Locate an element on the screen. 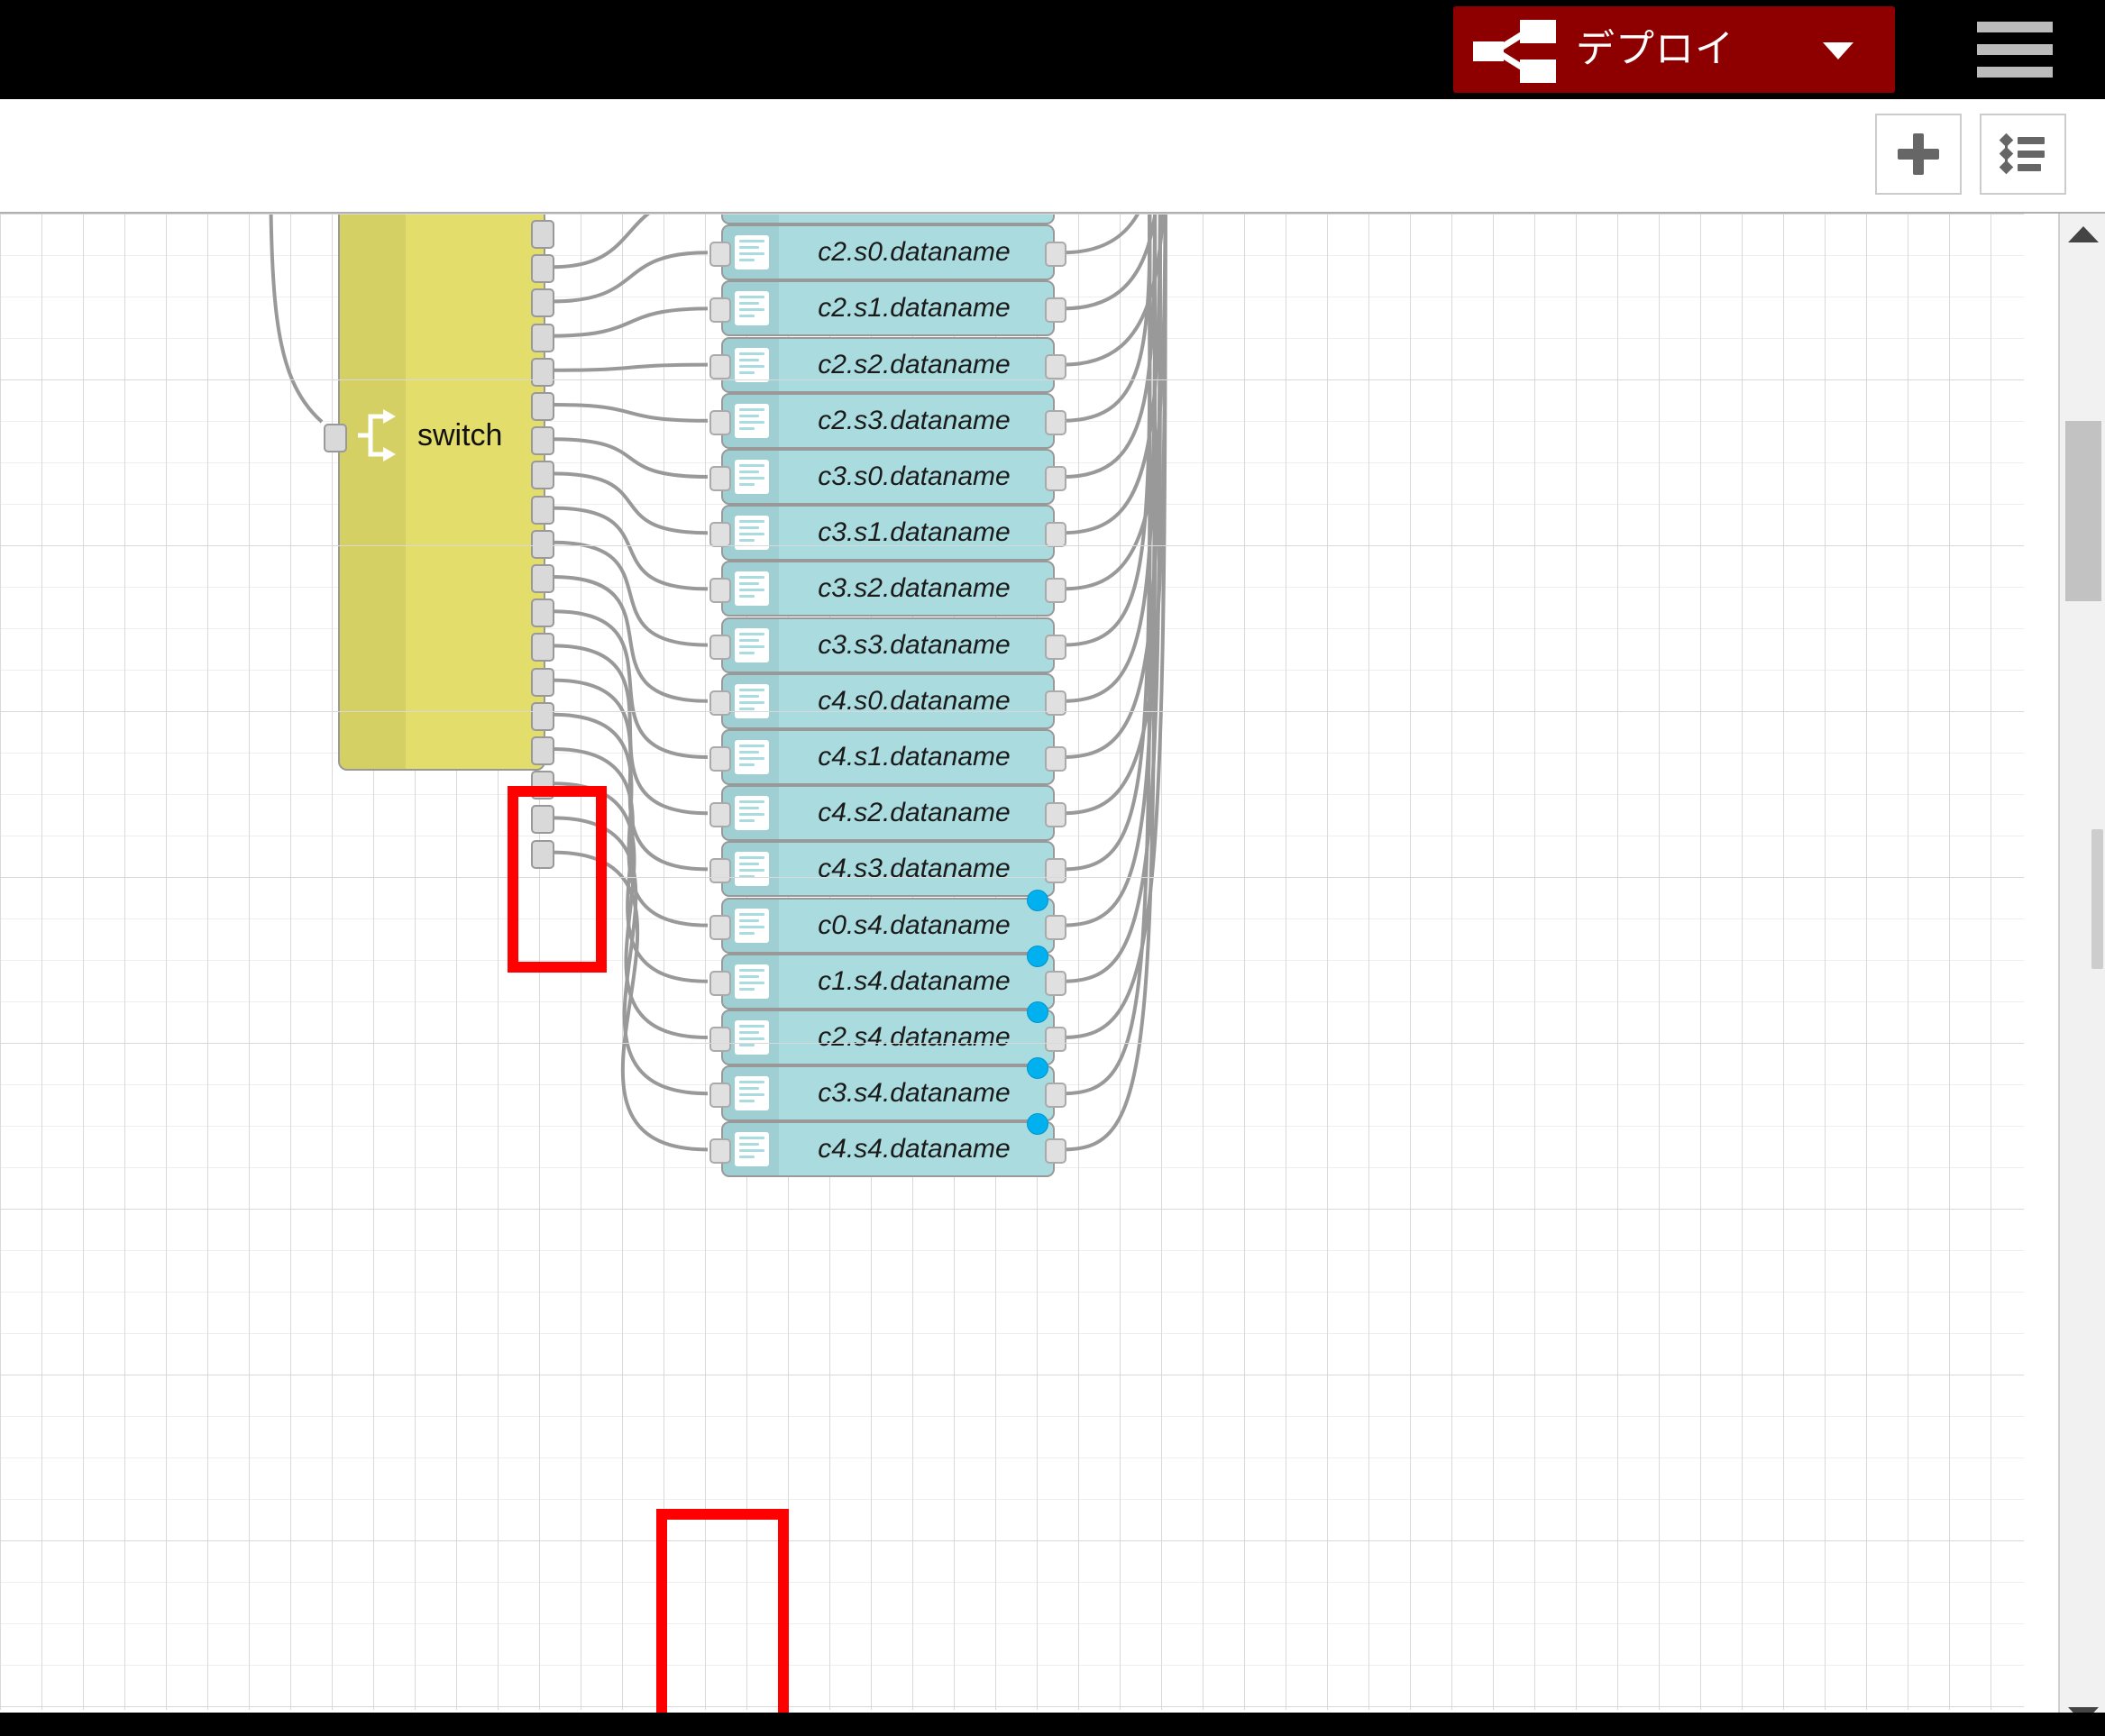 The width and height of the screenshot is (2105, 1736). deploy-button-label: デプロイ is located at coordinates (1655, 49).